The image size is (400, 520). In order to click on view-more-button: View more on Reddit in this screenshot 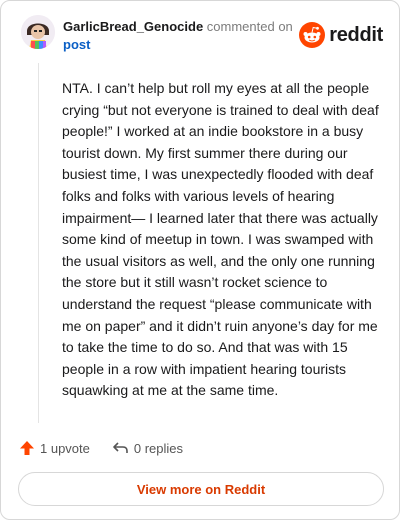, I will do `click(201, 489)`.